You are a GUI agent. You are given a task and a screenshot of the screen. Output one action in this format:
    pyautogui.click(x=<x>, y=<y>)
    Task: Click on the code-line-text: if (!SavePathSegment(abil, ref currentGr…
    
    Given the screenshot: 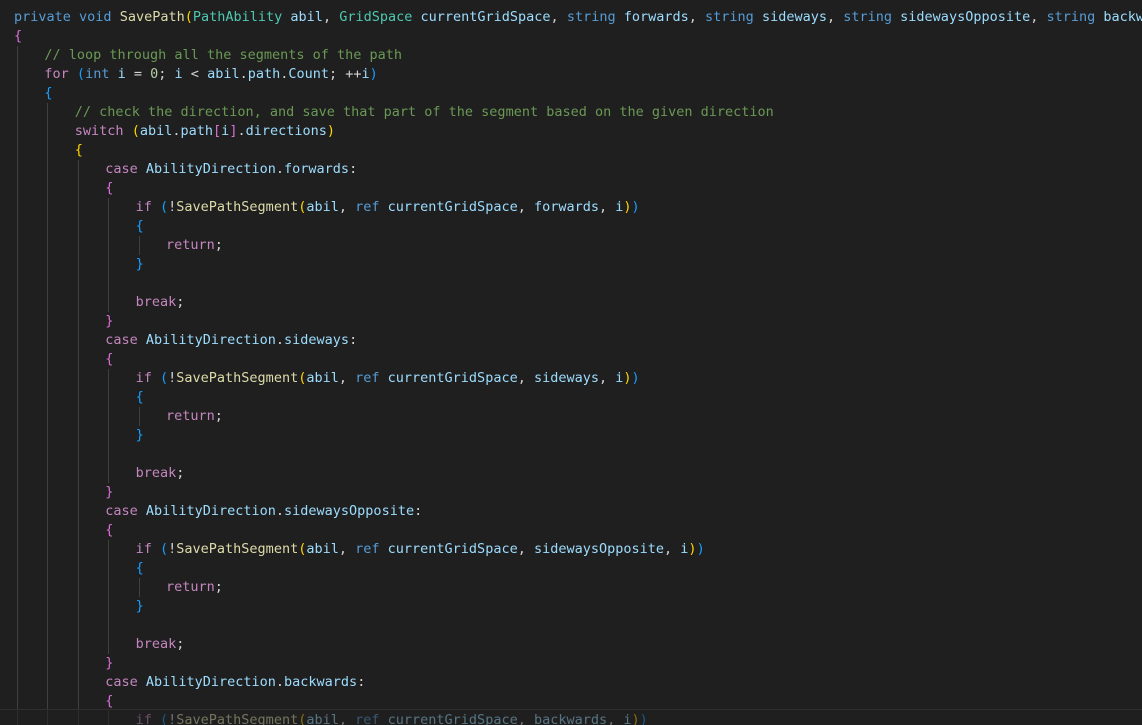 What is the action you would take?
    pyautogui.click(x=327, y=378)
    